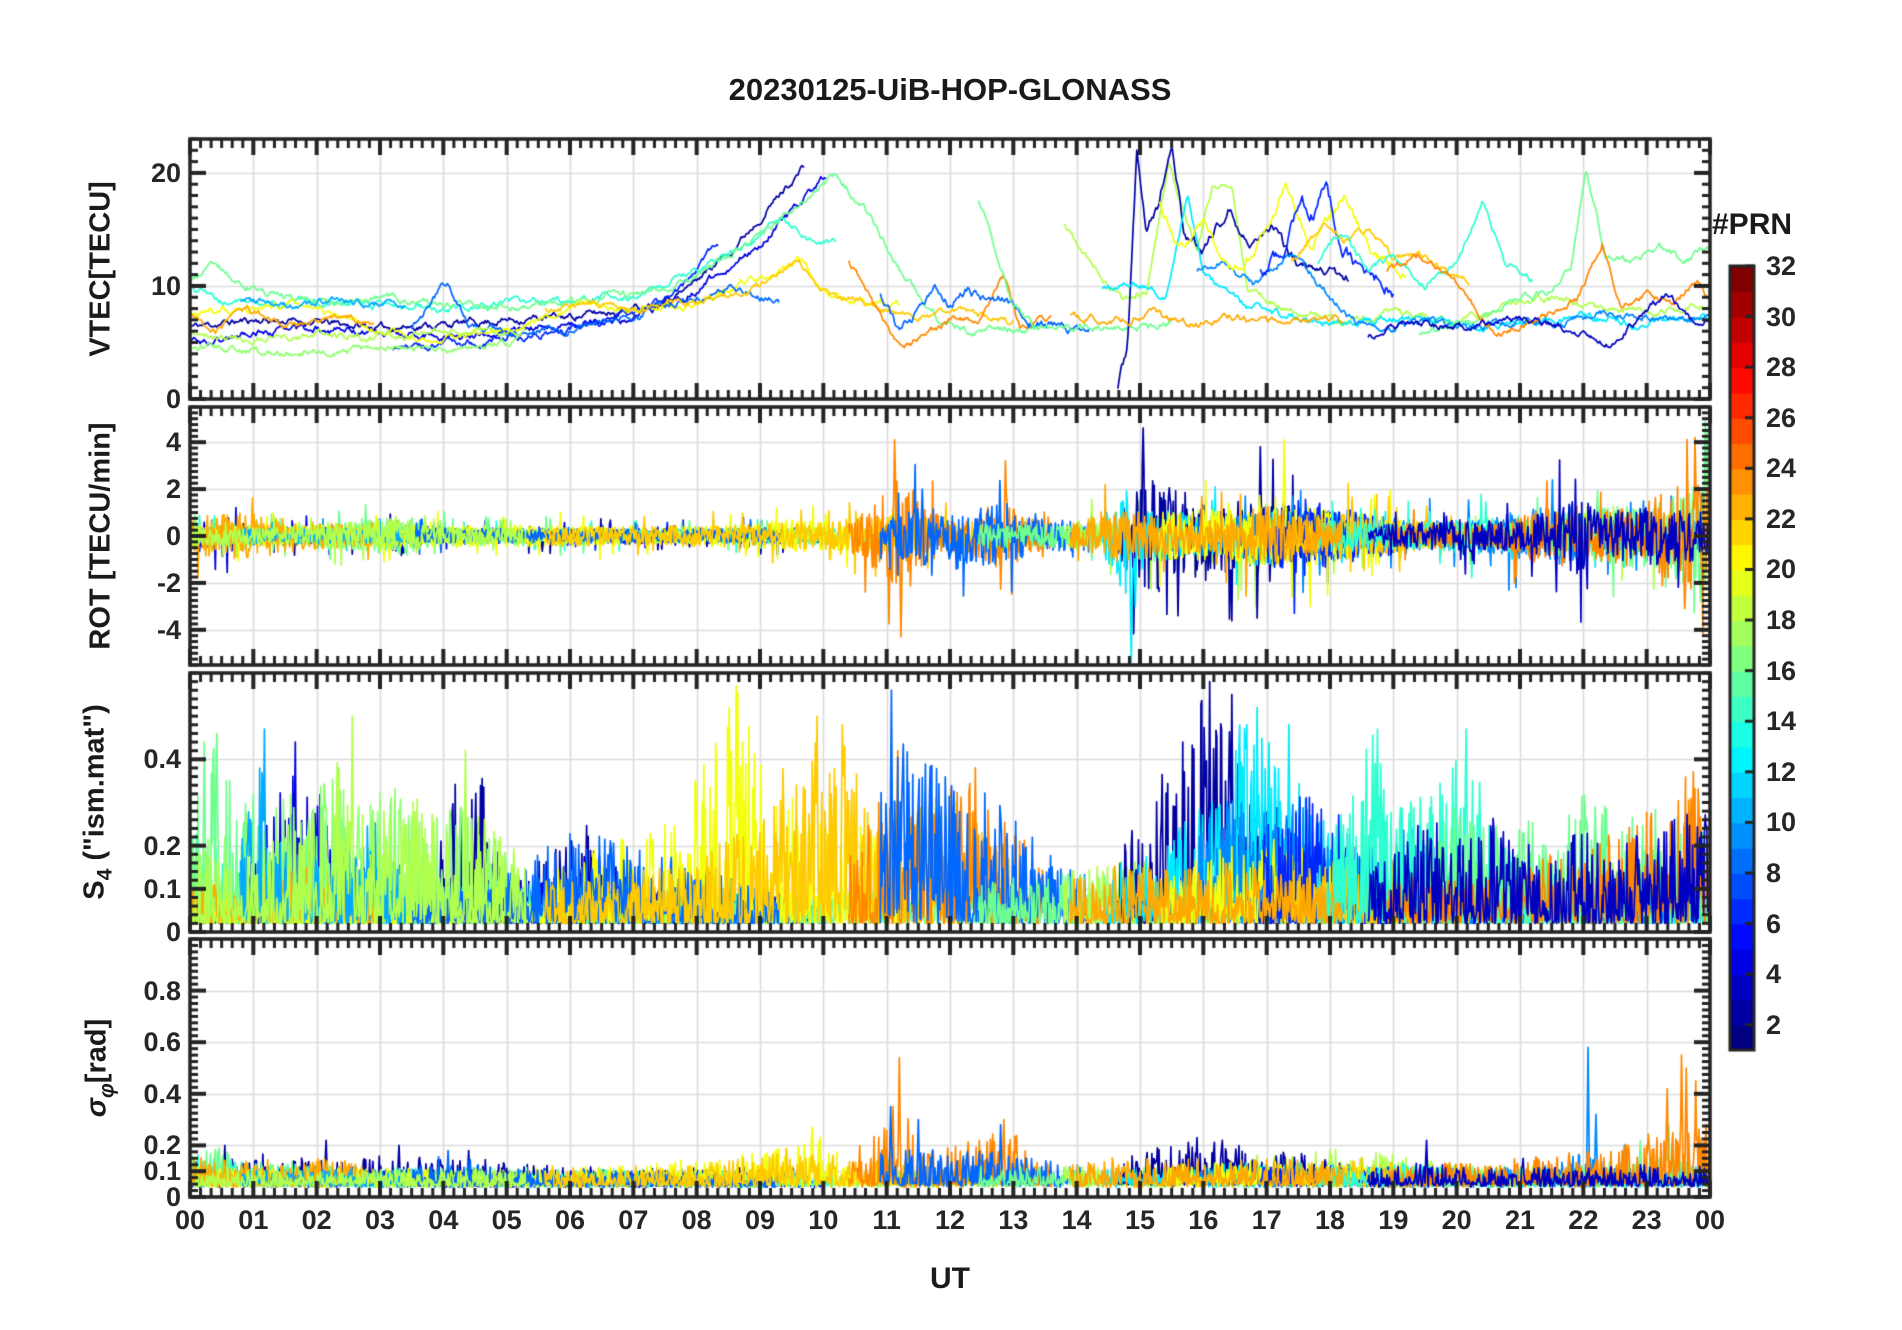 The width and height of the screenshot is (1902, 1330). What do you see at coordinates (1781, 518) in the screenshot?
I see `colorbar-tick-label: 22` at bounding box center [1781, 518].